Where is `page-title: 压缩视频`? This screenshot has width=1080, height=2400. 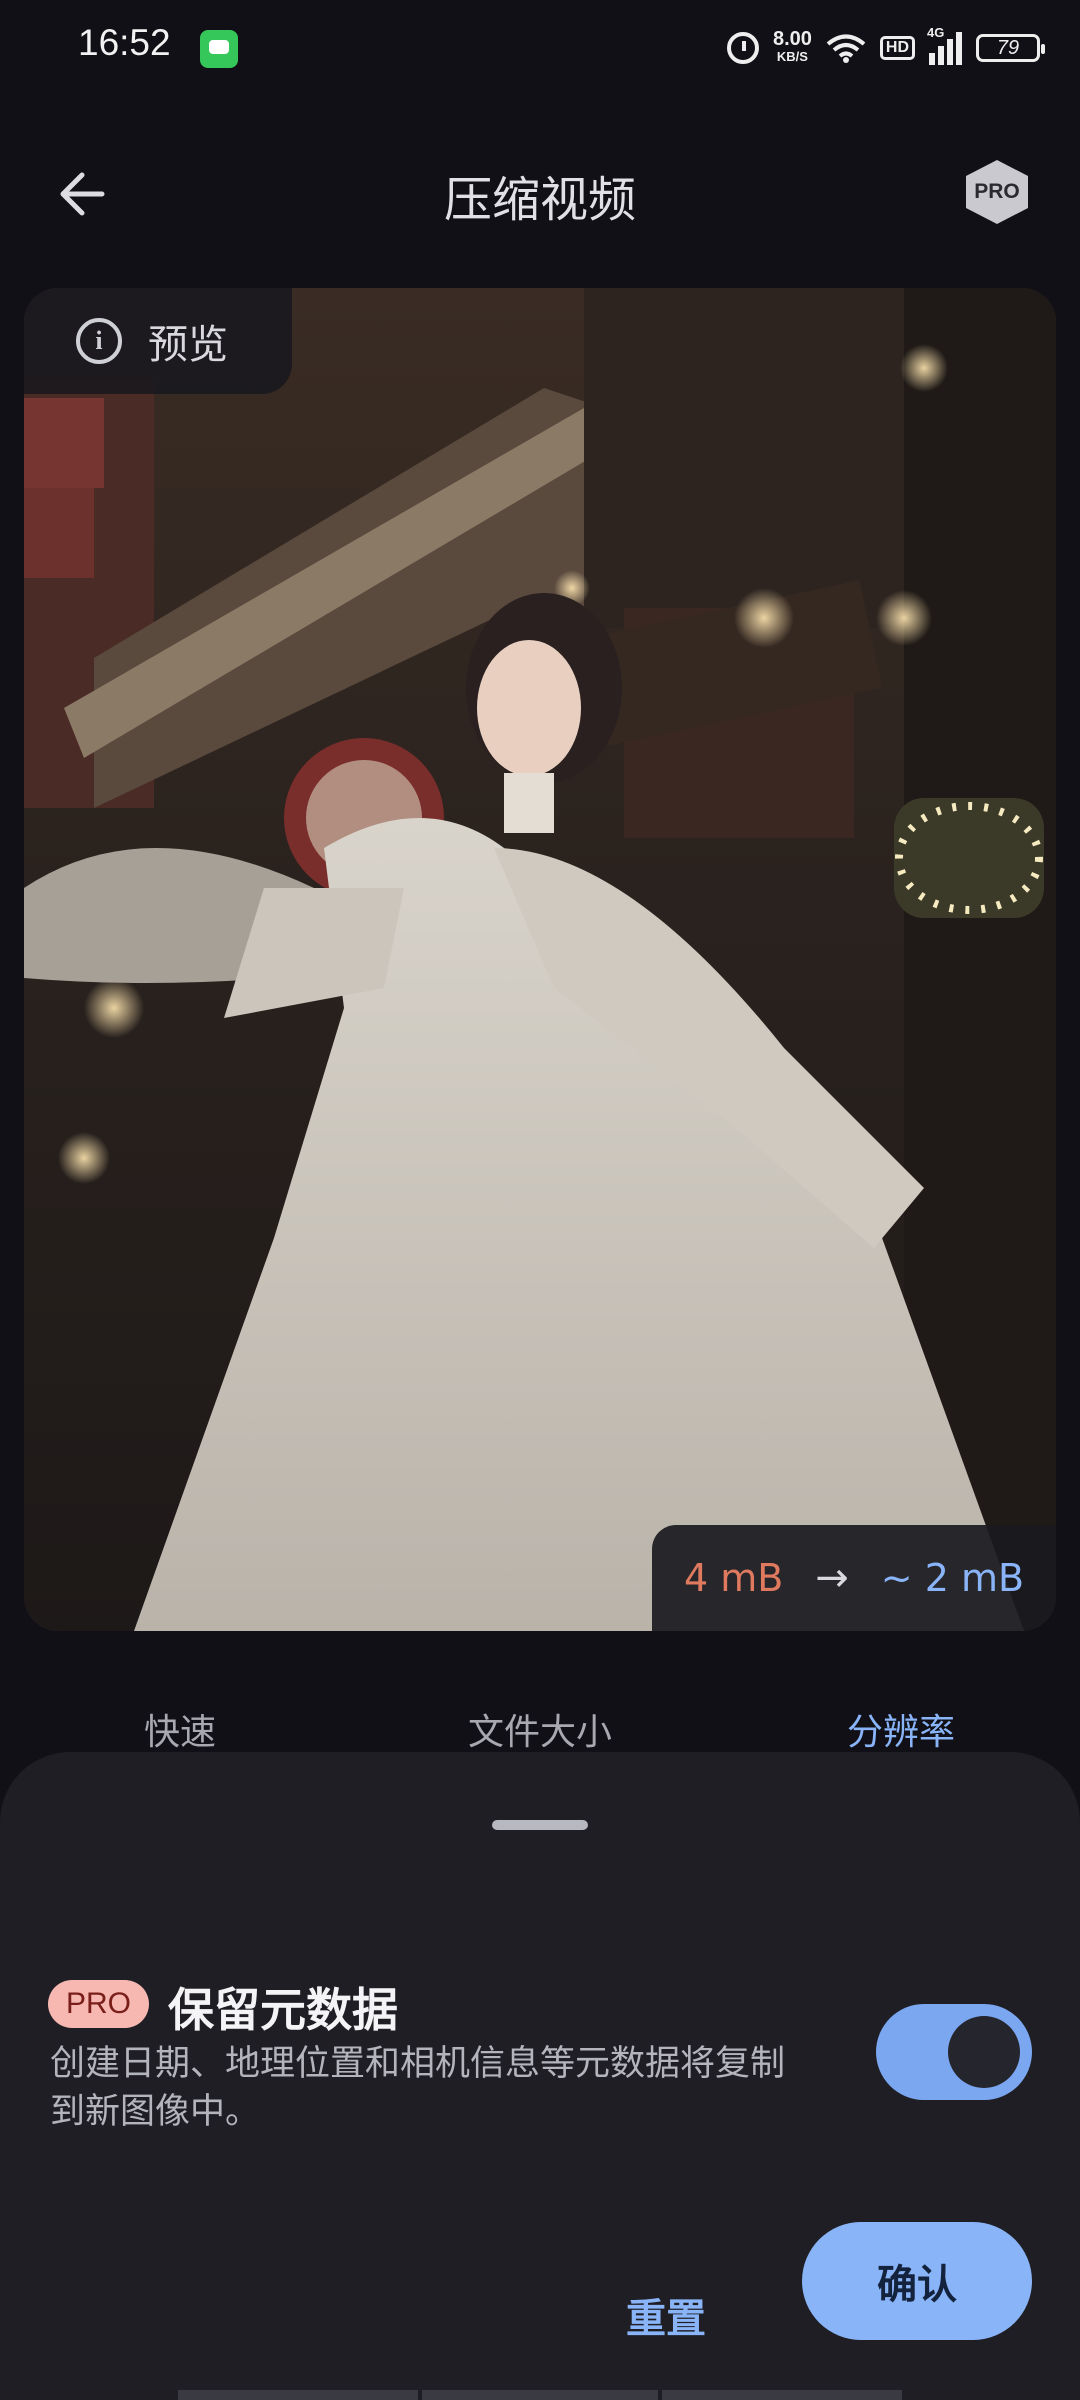
page-title: 压缩视频 is located at coordinates (539, 200).